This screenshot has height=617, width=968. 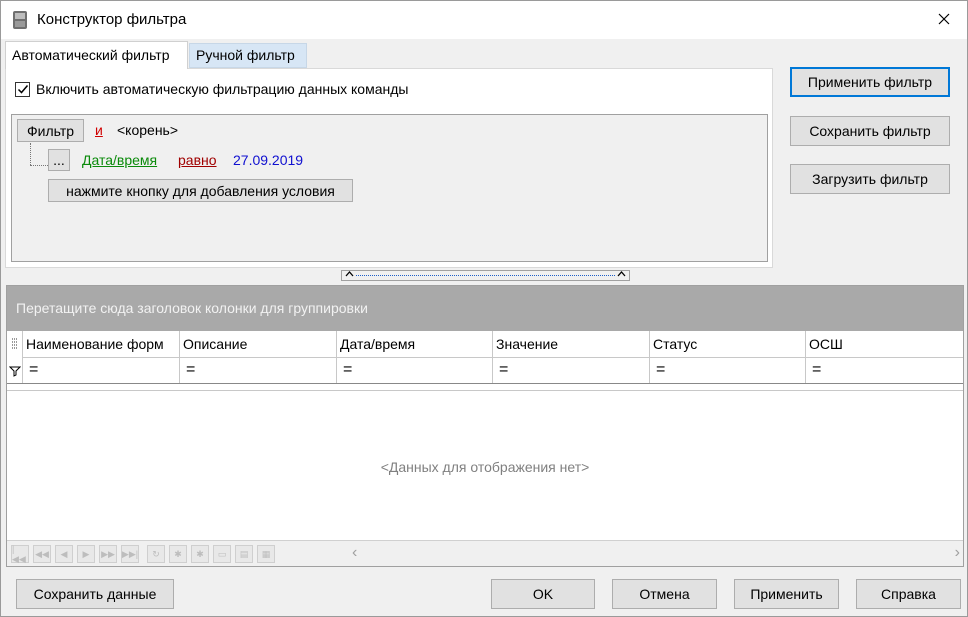 I want to click on filter-row-icon, so click(x=15, y=372).